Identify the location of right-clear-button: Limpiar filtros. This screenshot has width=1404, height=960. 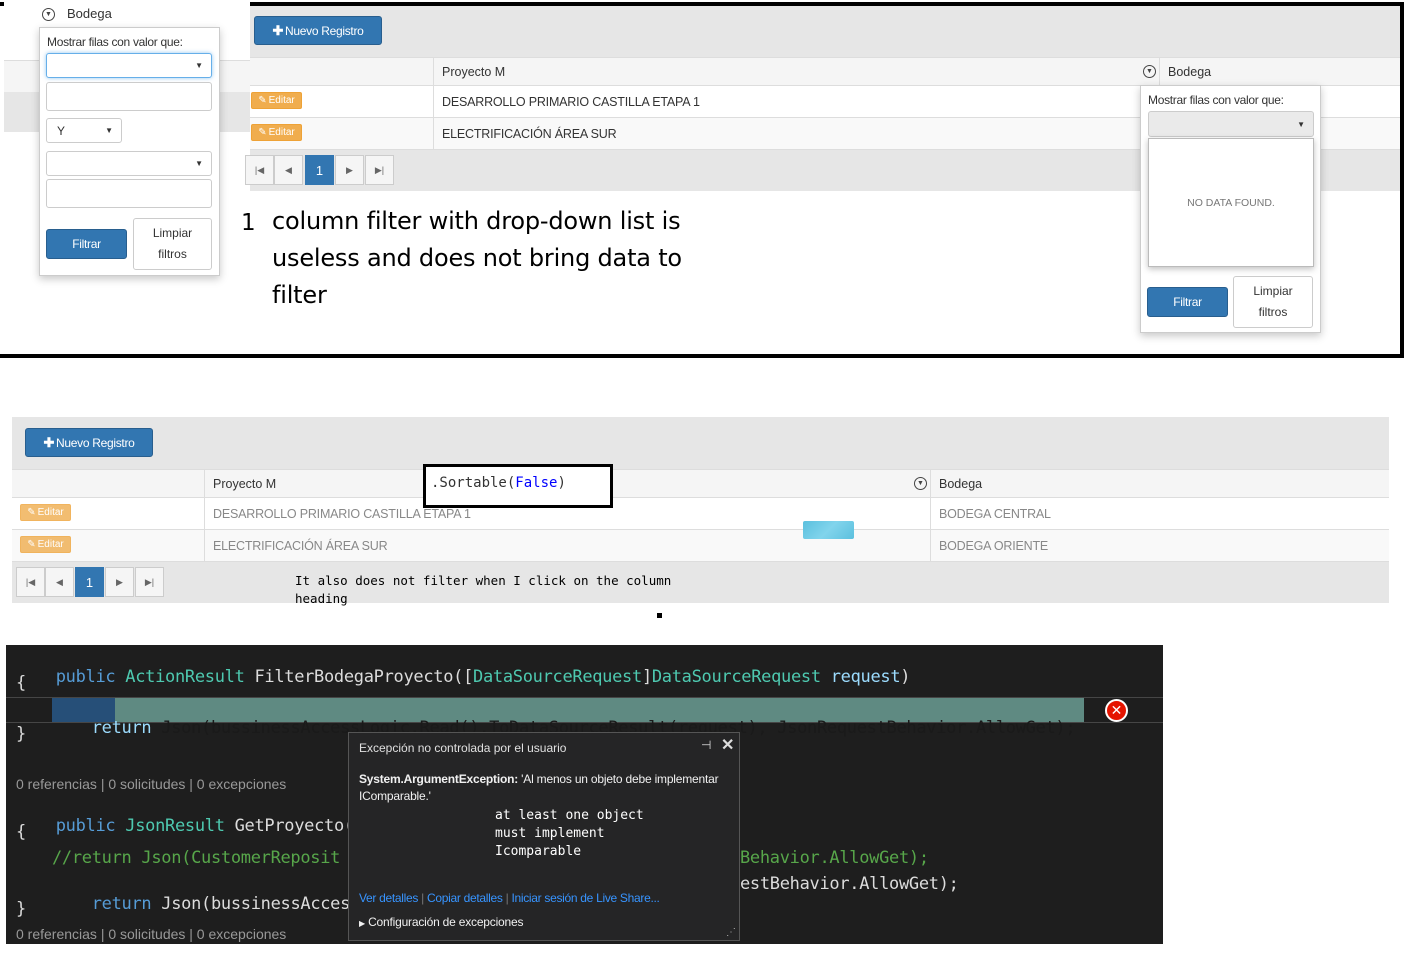
(1273, 302).